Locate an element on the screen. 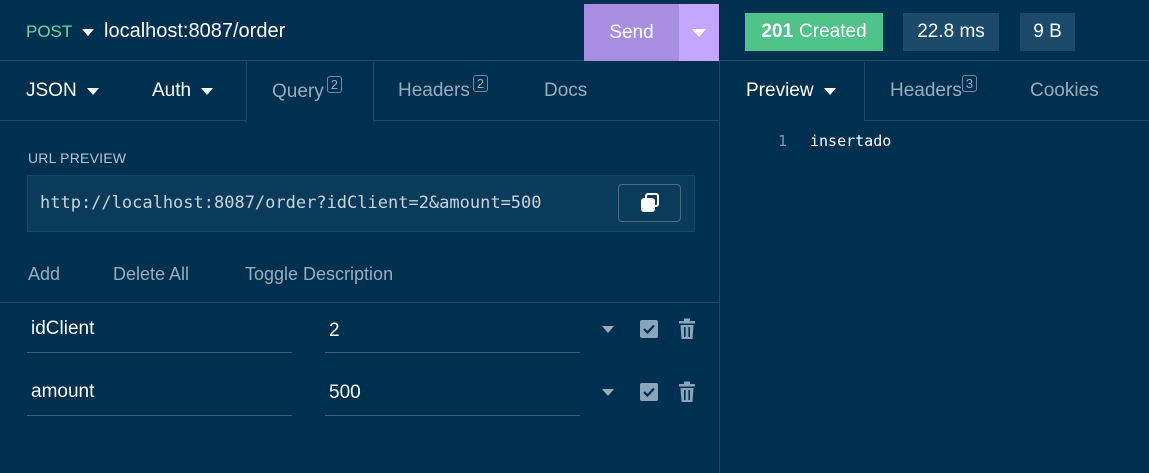 The image size is (1149, 473). tab-label: Docs is located at coordinates (566, 90).